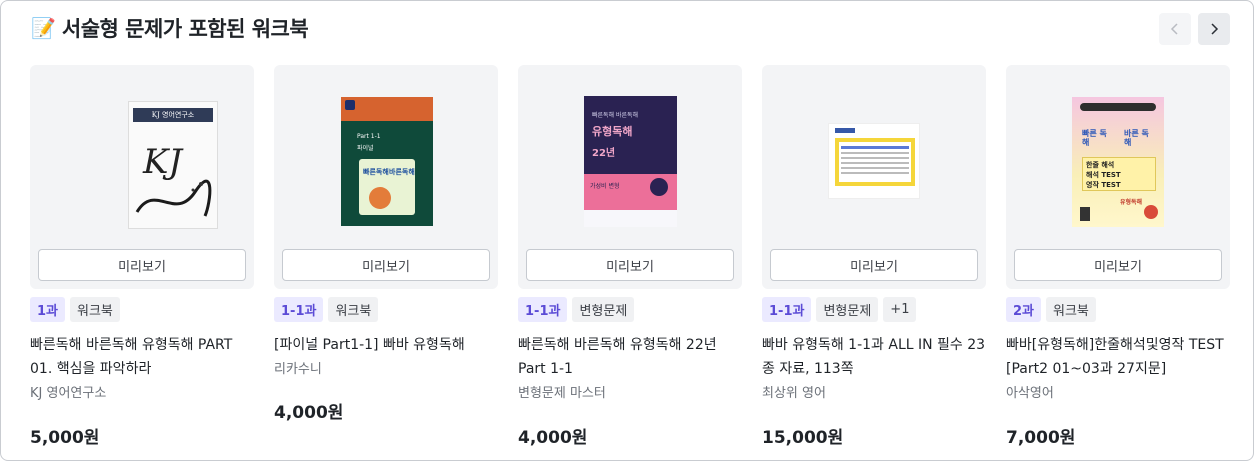  What do you see at coordinates (142, 309) in the screenshot?
I see `tag-list: 1과 워크북` at bounding box center [142, 309].